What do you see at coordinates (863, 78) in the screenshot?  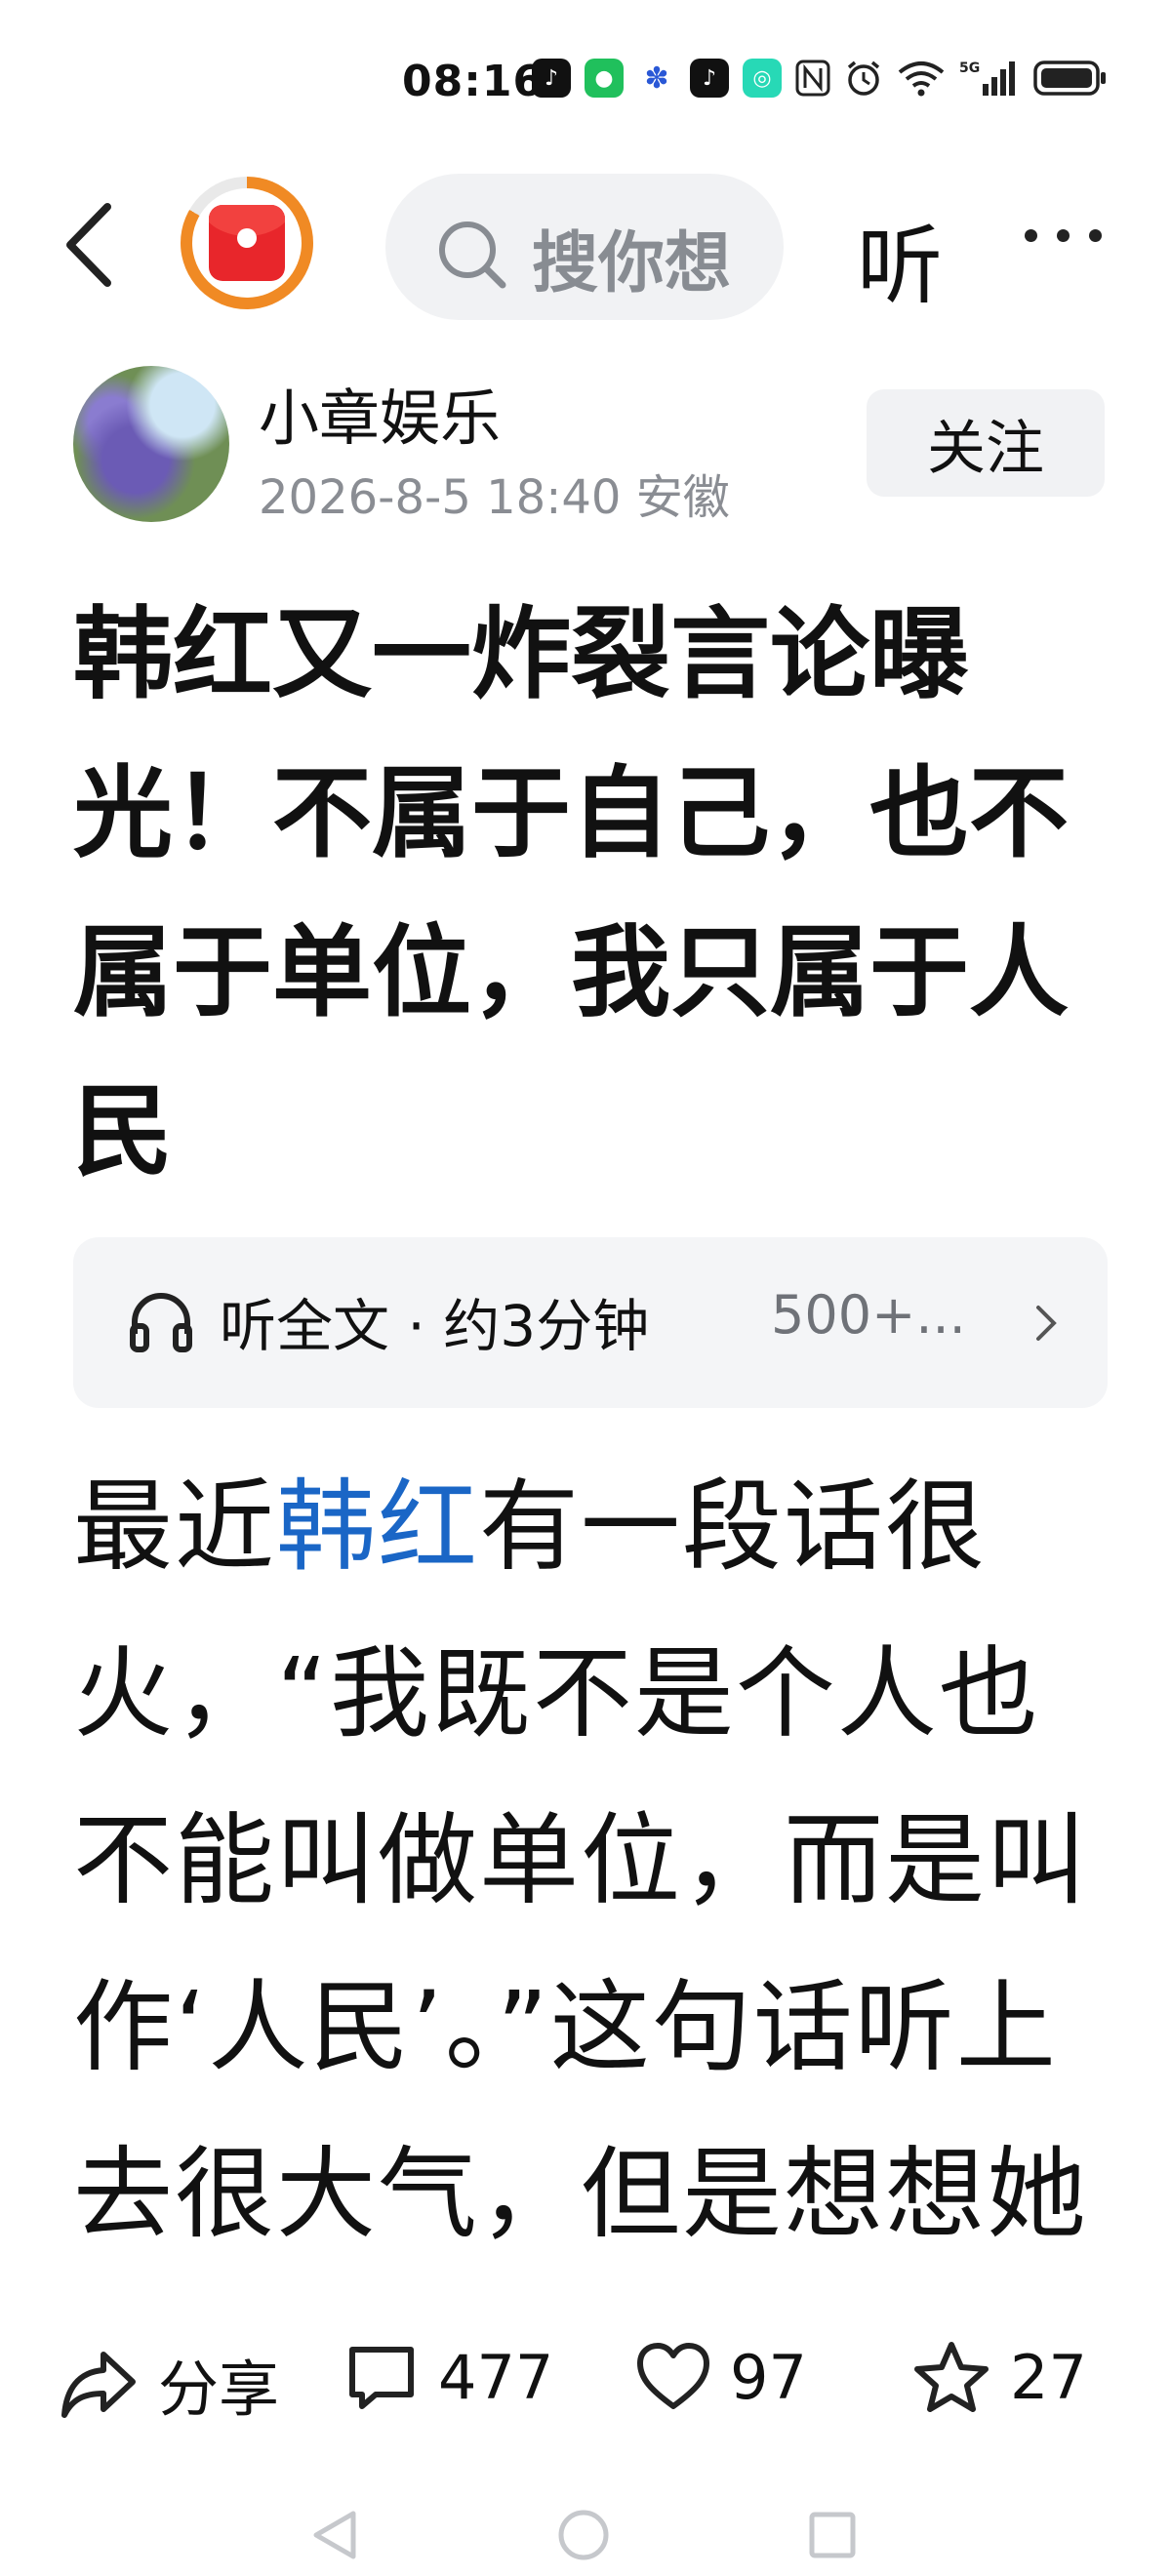 I see `alarm-icon` at bounding box center [863, 78].